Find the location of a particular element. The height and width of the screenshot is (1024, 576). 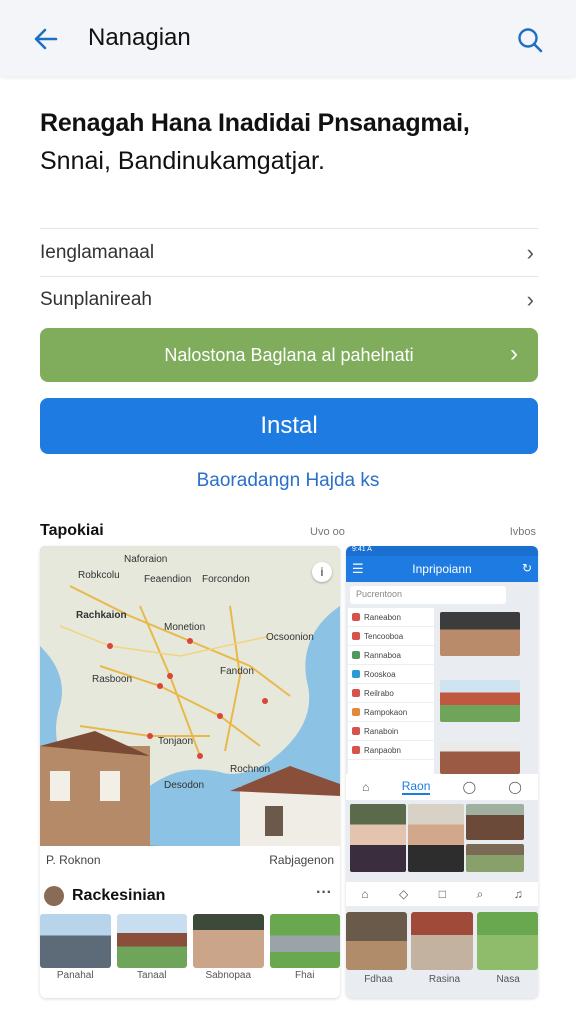

list-row-1: Ienglamanaal › is located at coordinates (289, 252).